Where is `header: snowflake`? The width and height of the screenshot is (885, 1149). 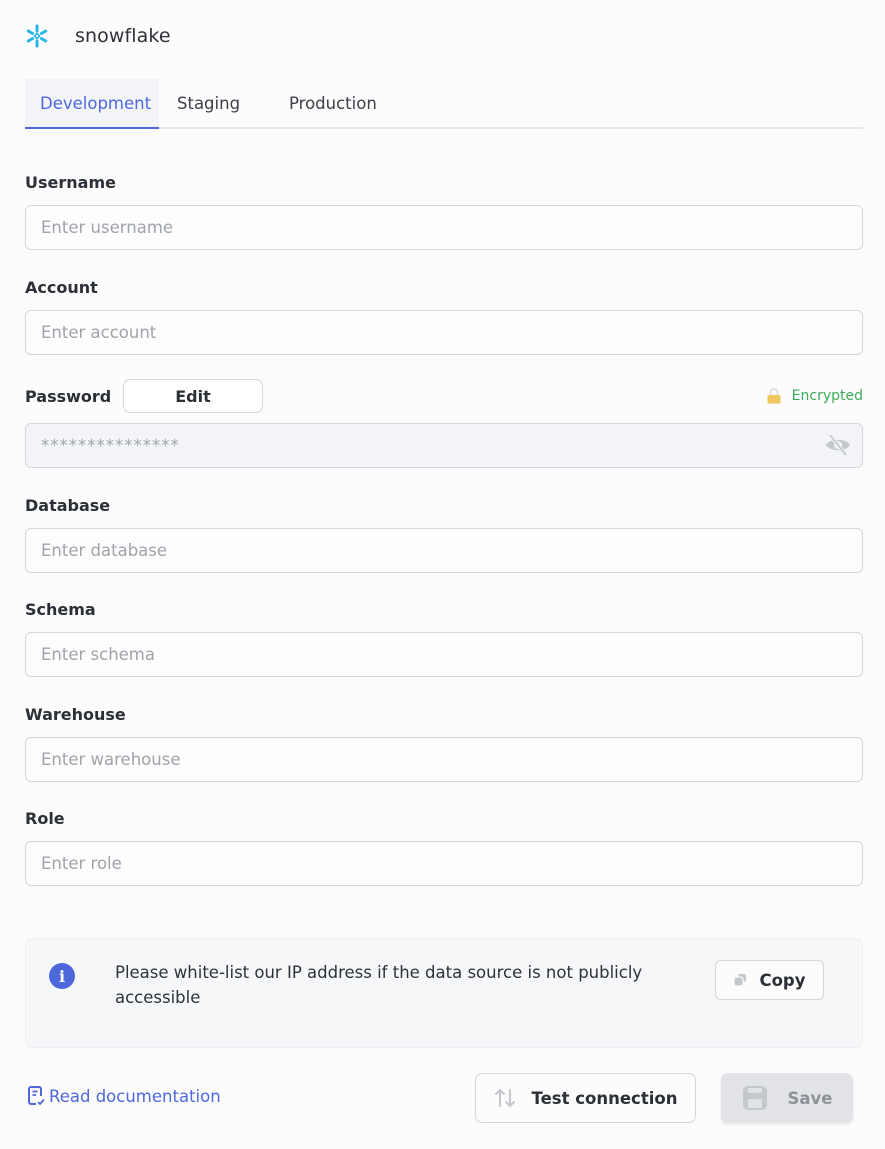
header: snowflake is located at coordinates (98, 36).